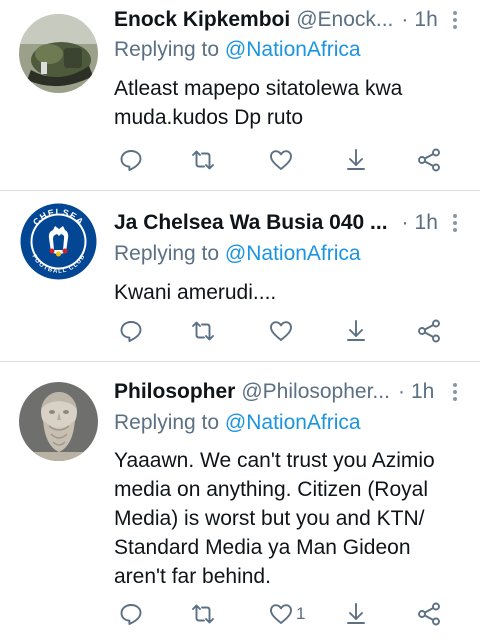  Describe the element at coordinates (174, 392) in the screenshot. I see `display-name: Philosopher` at that location.